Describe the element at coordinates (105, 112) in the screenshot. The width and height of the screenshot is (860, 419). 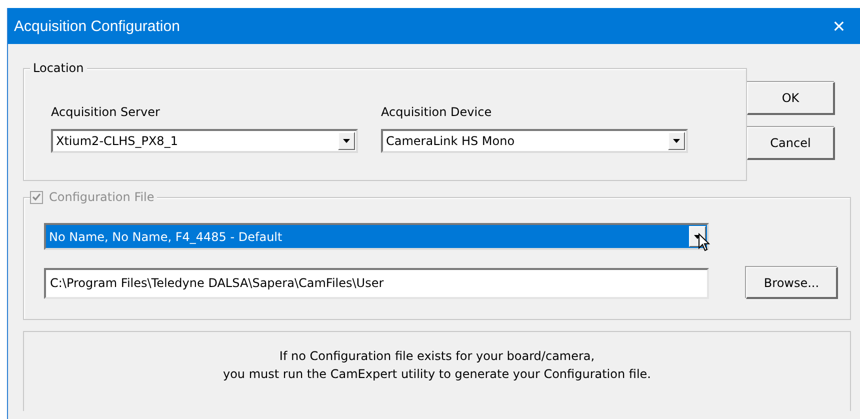
I see `field-label: Acquisition Server` at that location.